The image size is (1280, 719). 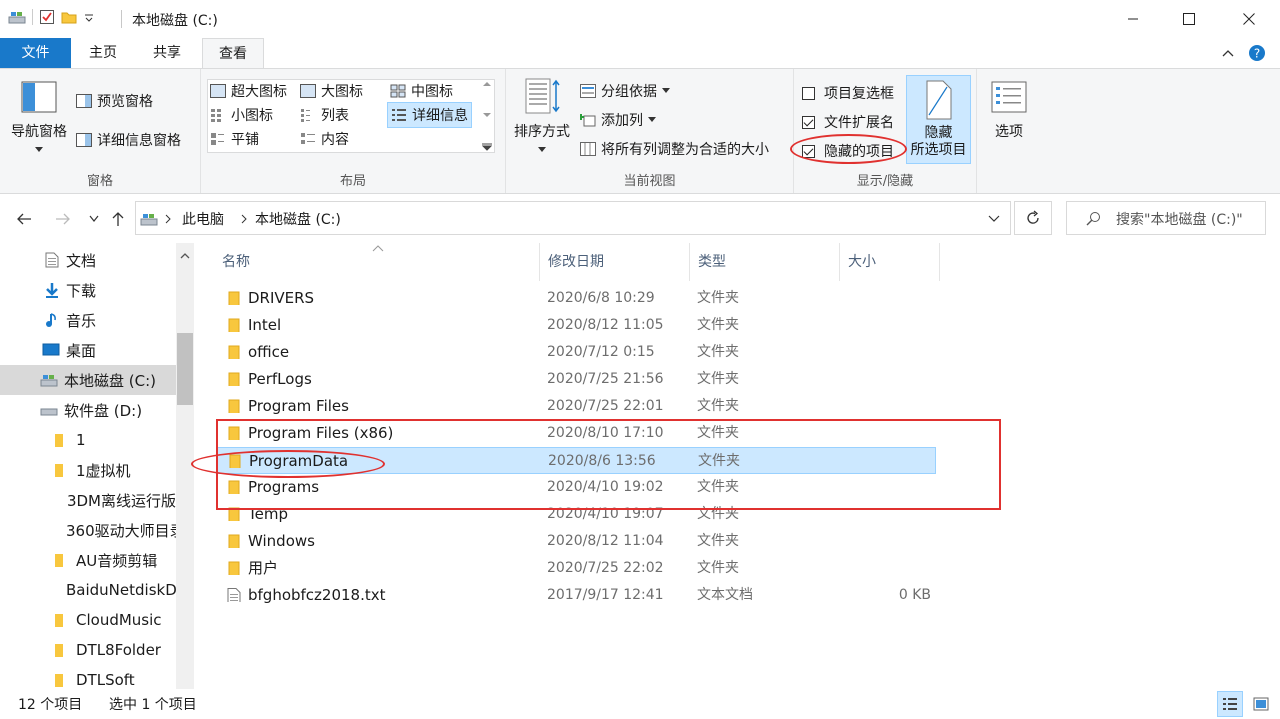 I want to click on layout-medium-icons: 中图标, so click(x=421, y=91).